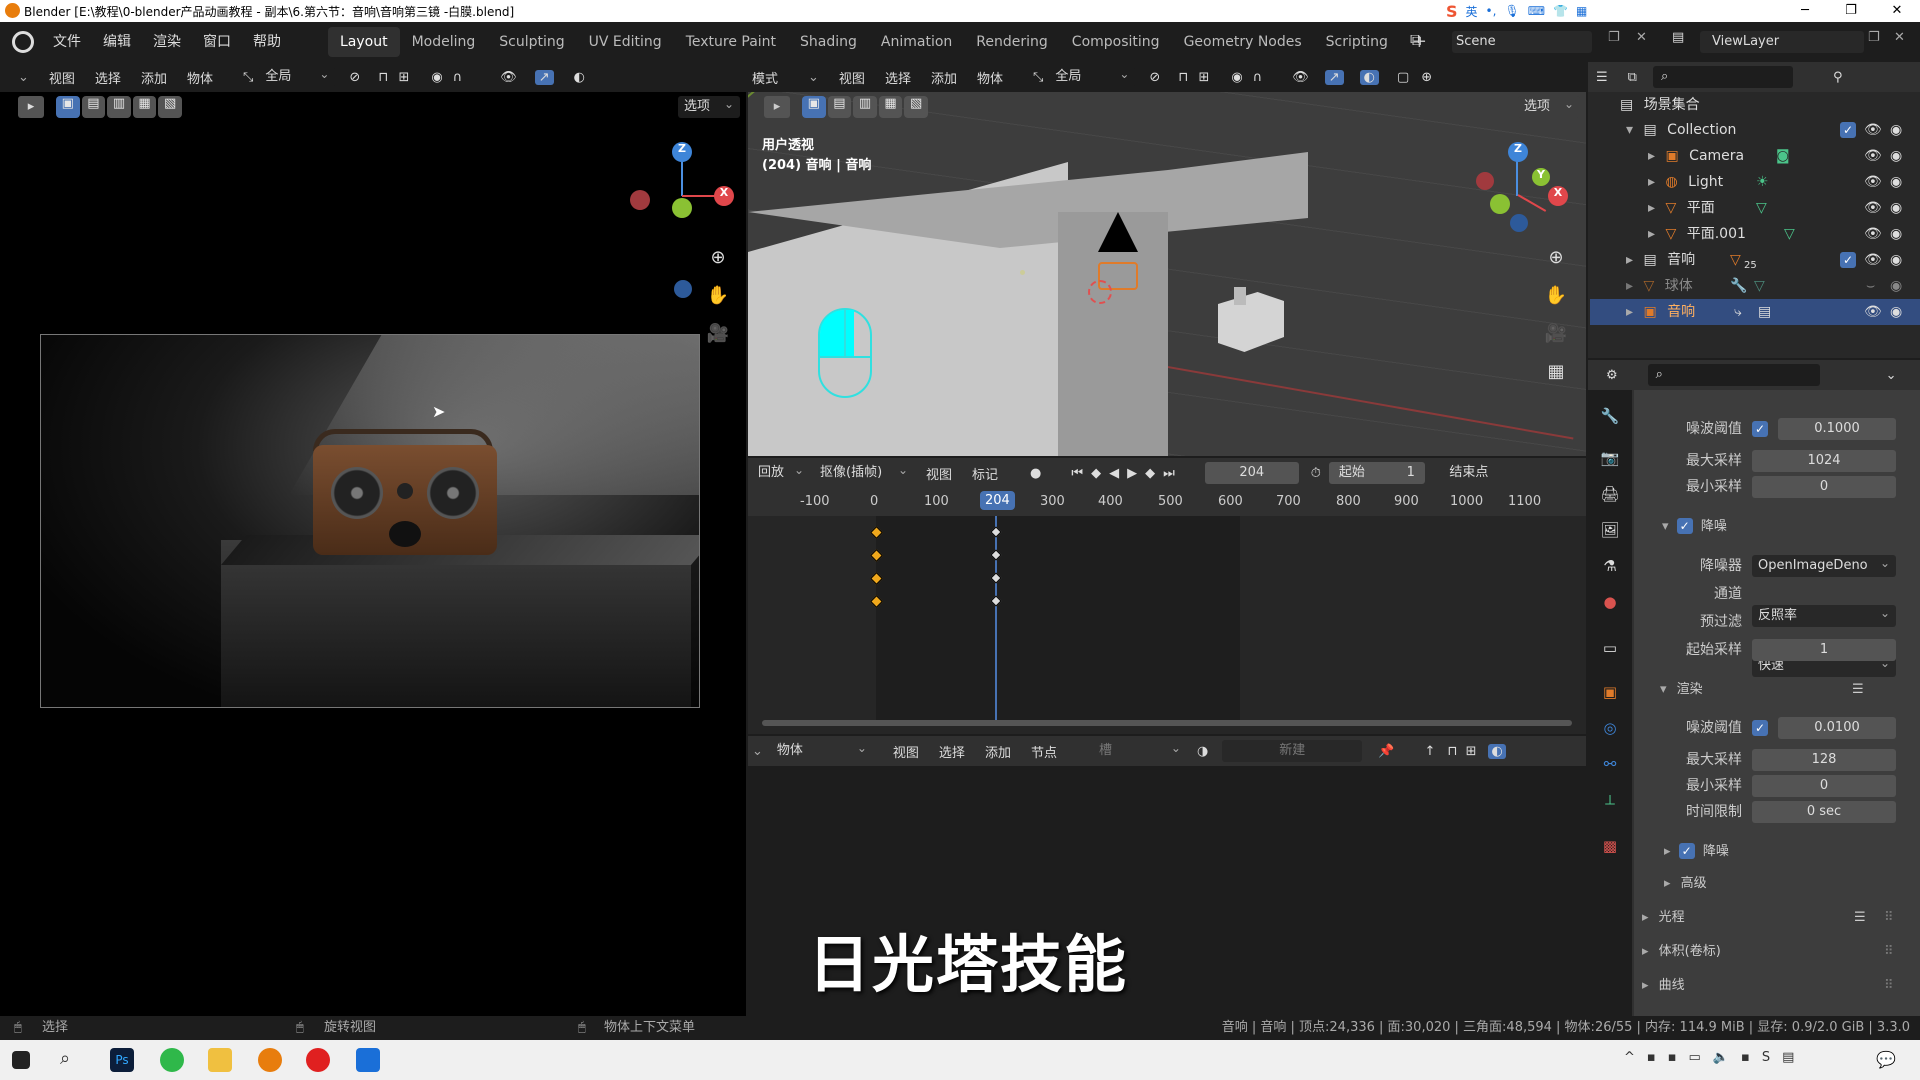 Image resolution: width=1920 pixels, height=1080 pixels. I want to click on tab-uv-editing: UV Editing, so click(625, 42).